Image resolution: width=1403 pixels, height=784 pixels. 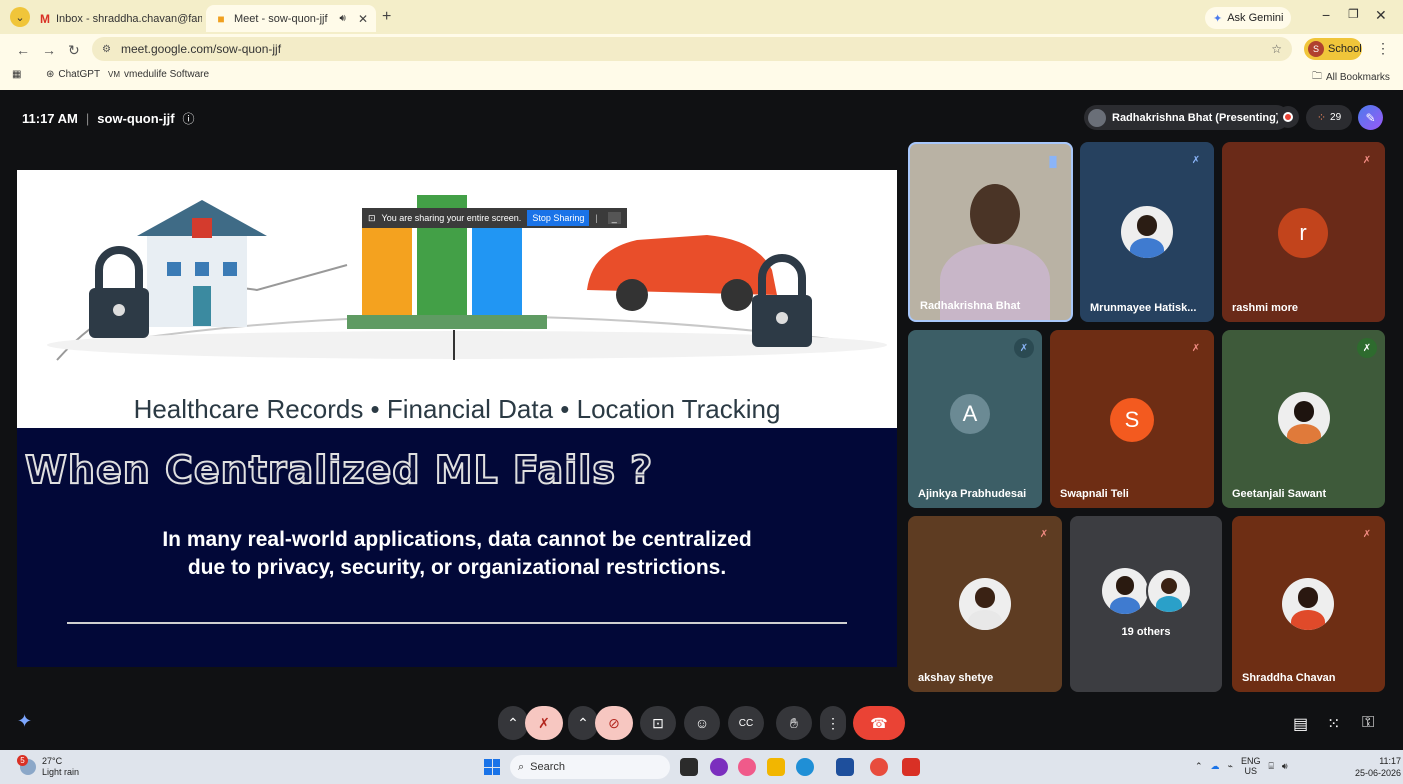 I want to click on all-bookmarks: 🗀 All Bookmarks, so click(x=1351, y=77).